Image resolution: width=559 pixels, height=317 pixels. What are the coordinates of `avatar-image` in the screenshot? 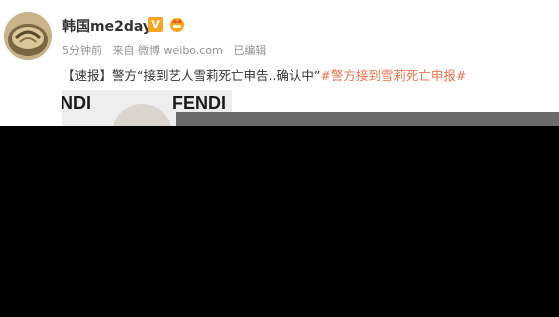 It's located at (28, 36).